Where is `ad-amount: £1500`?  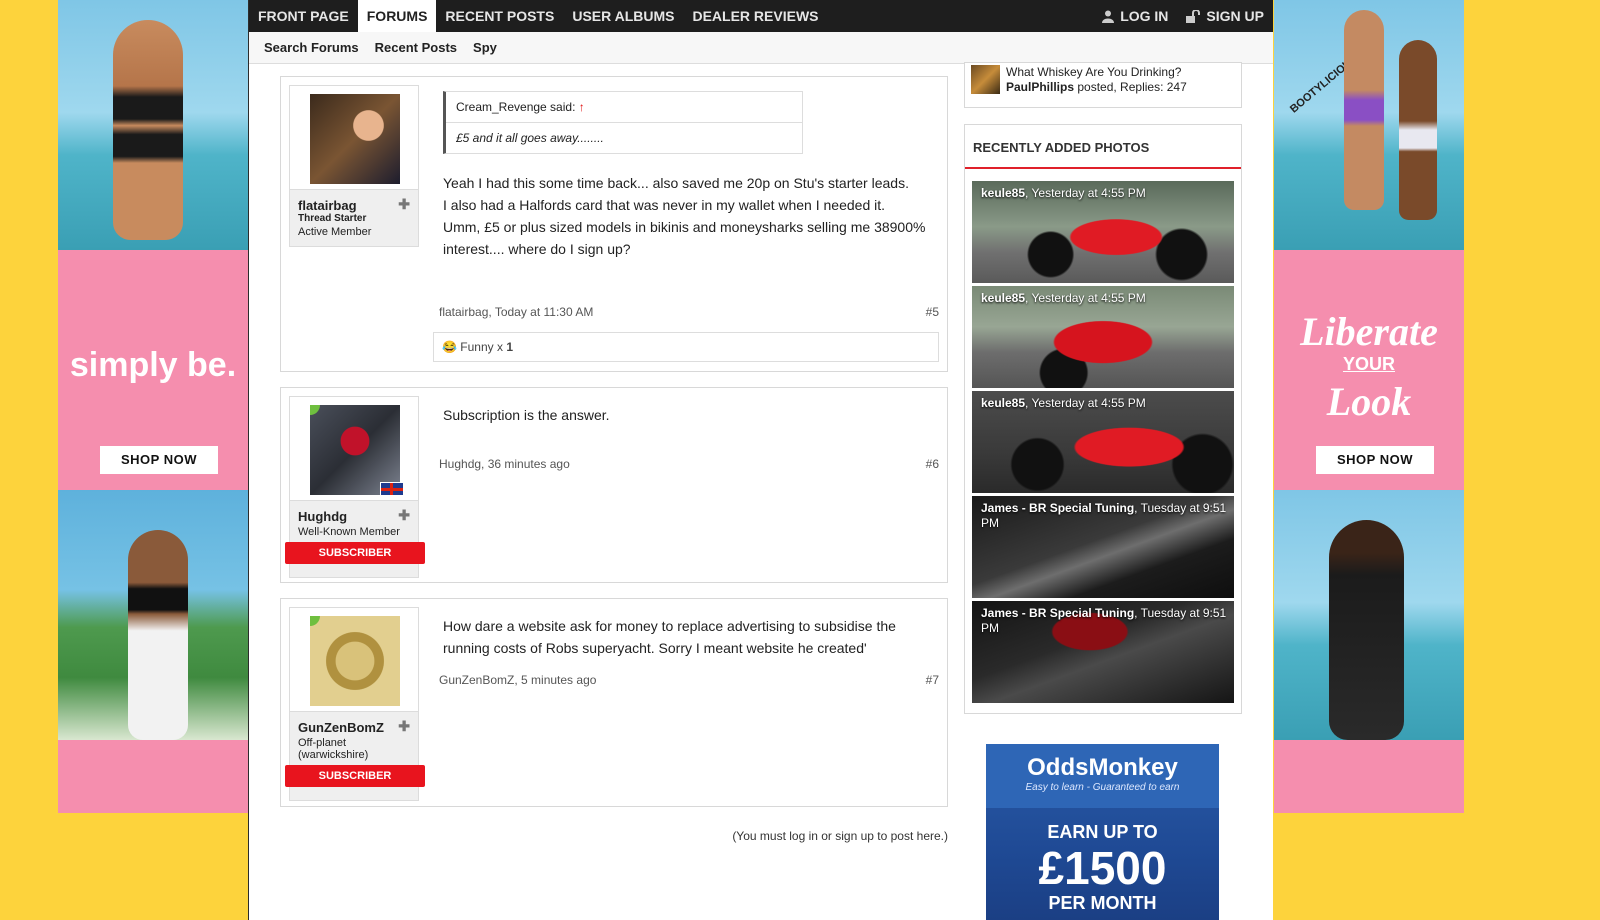
ad-amount: £1500 is located at coordinates (1102, 868).